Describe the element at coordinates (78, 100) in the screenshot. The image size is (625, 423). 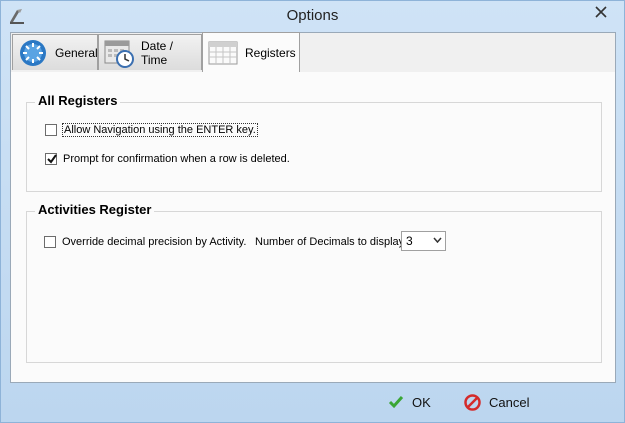
I see `all-registers-title: All Registers` at that location.